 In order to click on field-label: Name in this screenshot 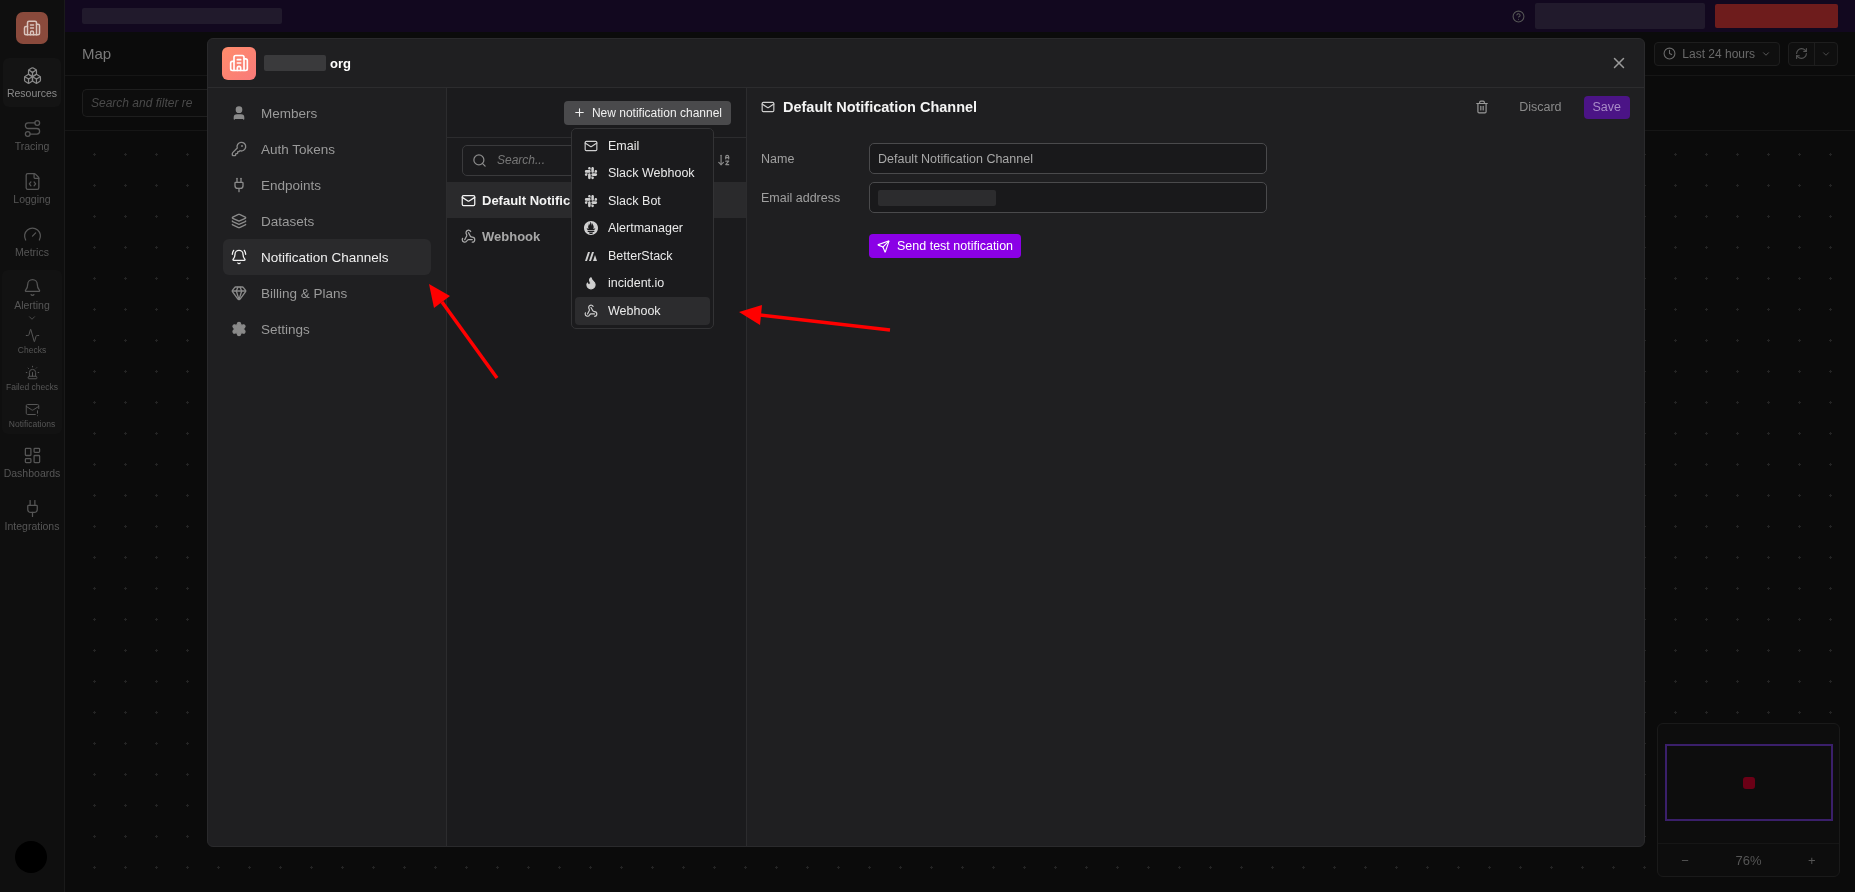, I will do `click(778, 158)`.